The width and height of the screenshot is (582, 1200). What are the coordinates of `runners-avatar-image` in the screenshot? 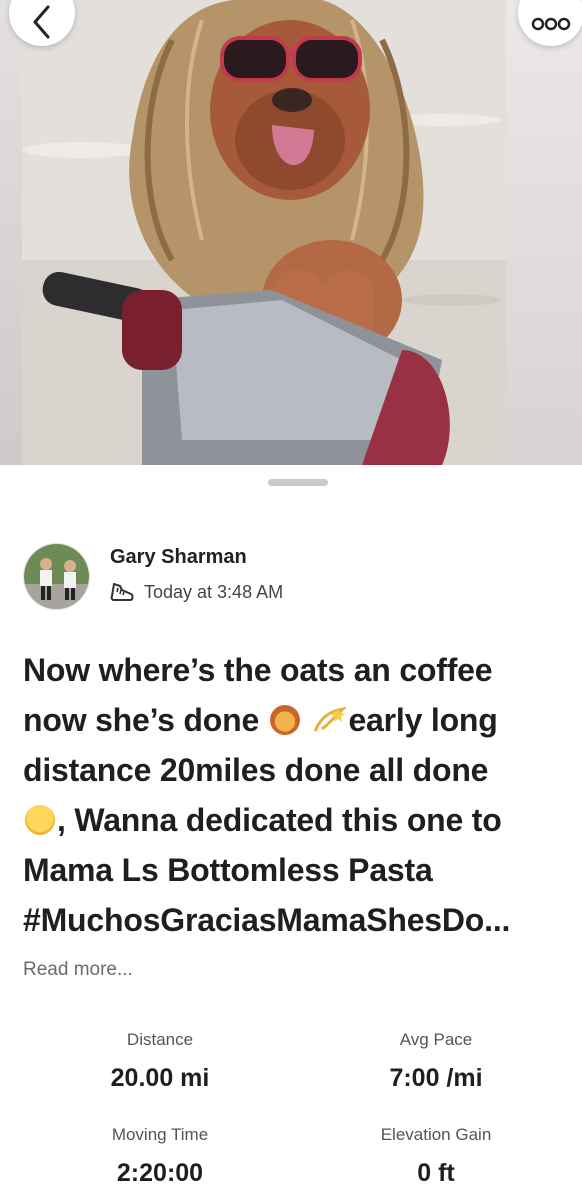 It's located at (56, 576).